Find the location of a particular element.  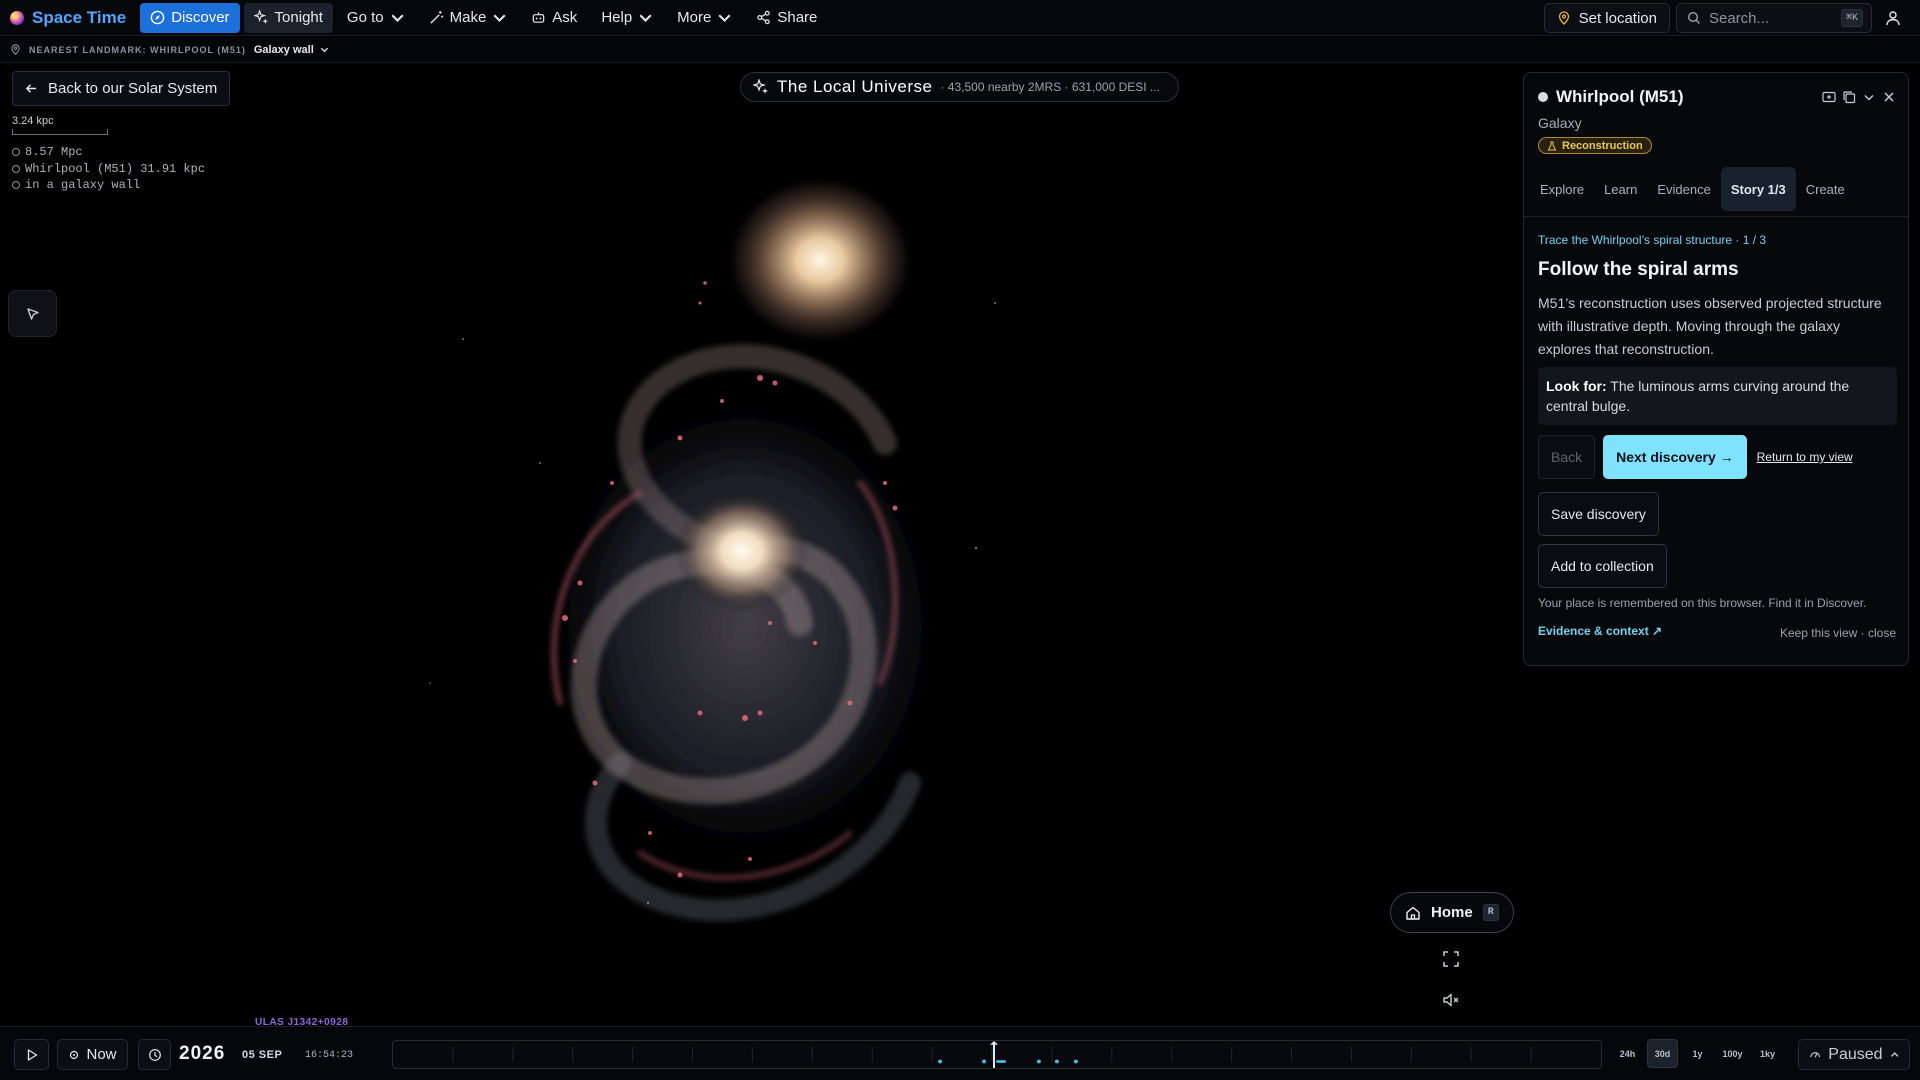

select-tool-button is located at coordinates (32, 313).